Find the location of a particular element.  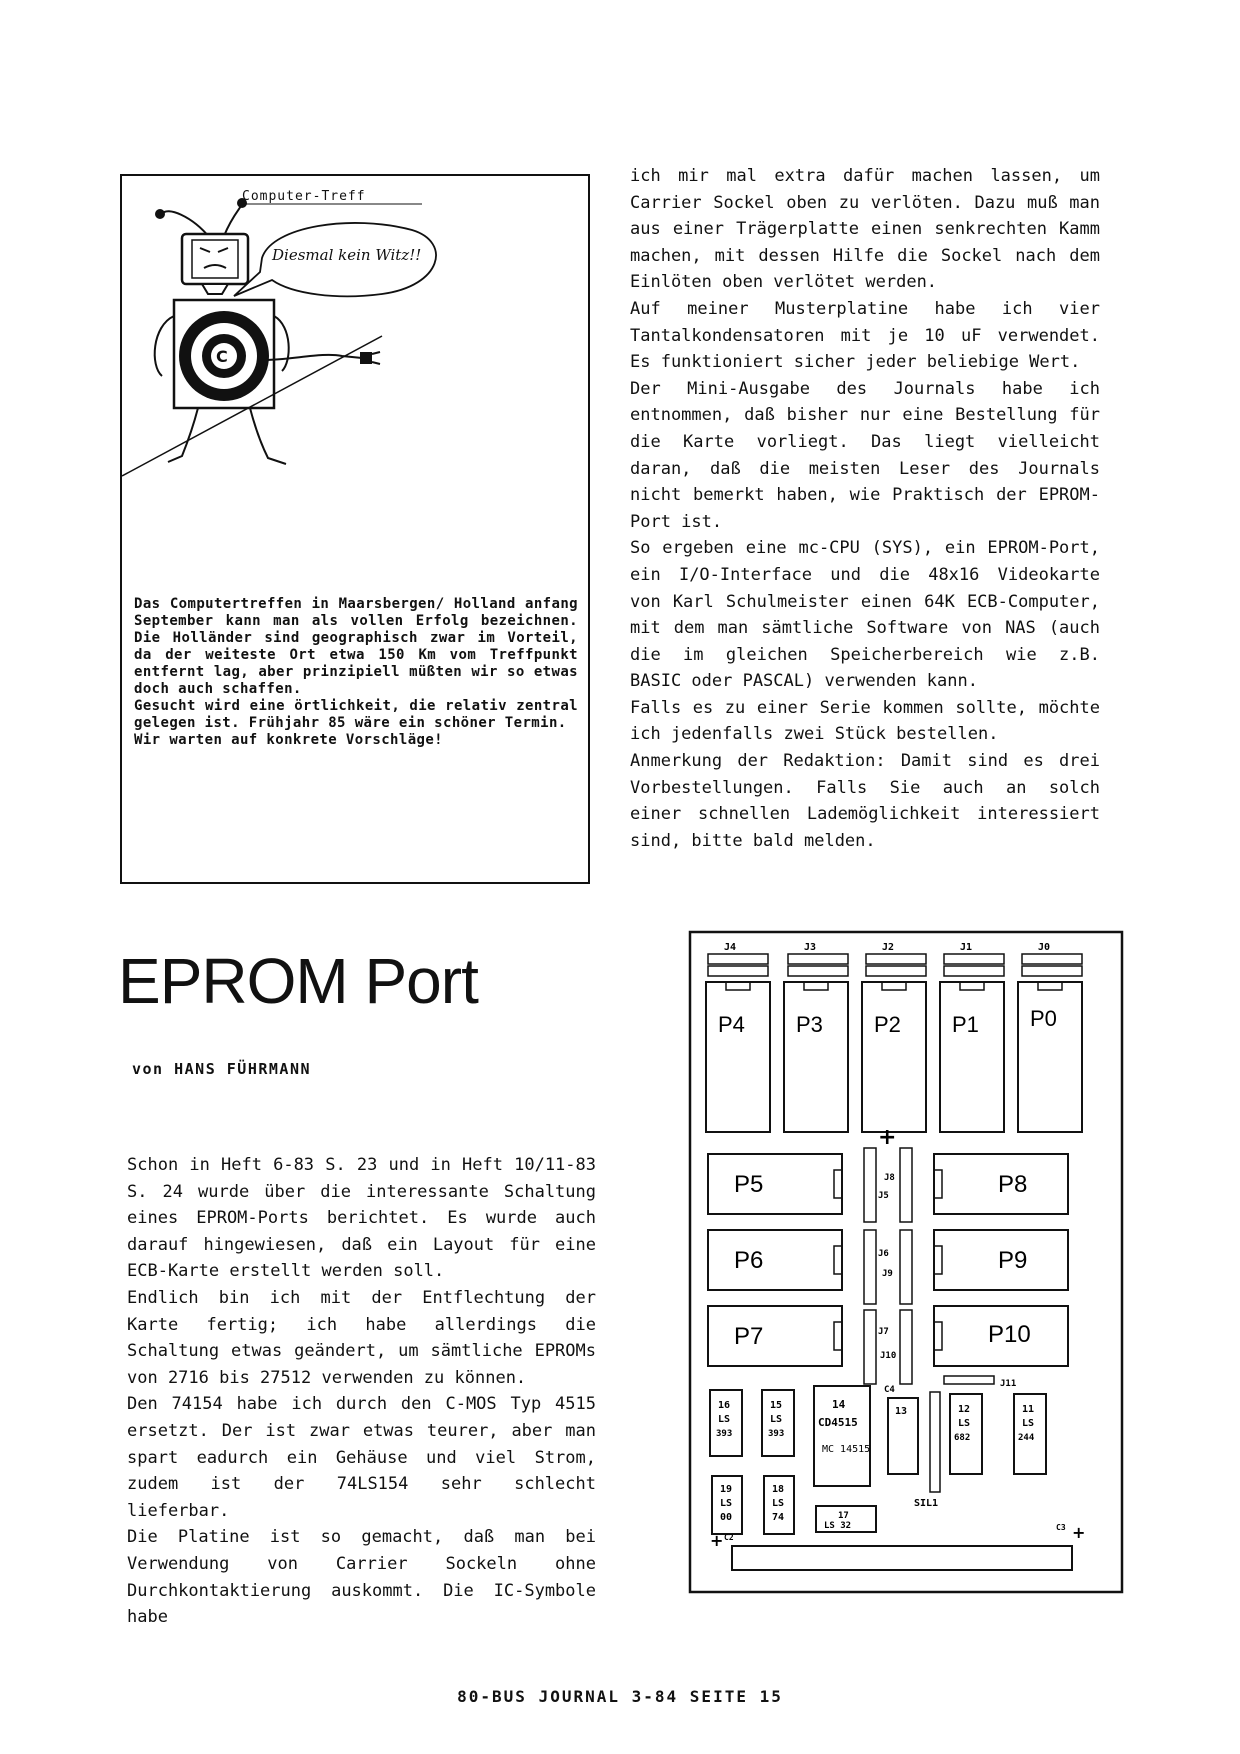

article-byline: von HANS FÜHRMANN is located at coordinates (222, 1069).